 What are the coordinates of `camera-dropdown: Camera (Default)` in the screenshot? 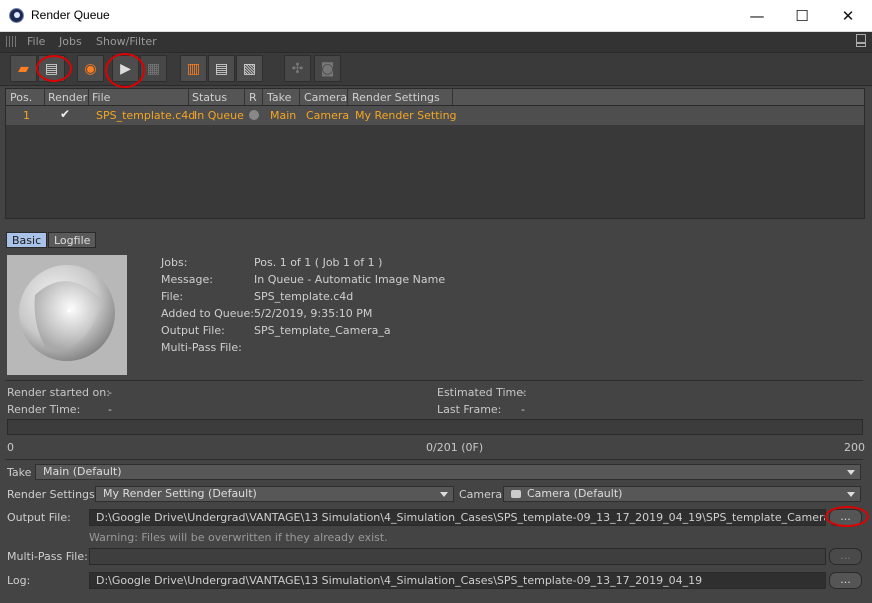 It's located at (682, 494).